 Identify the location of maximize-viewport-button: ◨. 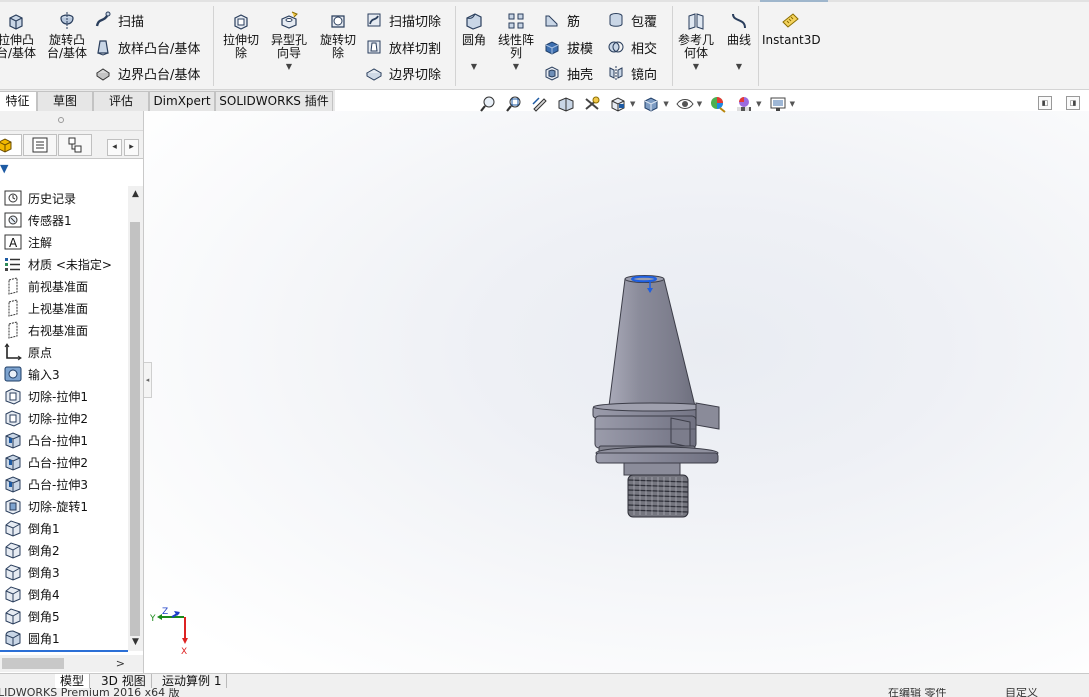
(1073, 103).